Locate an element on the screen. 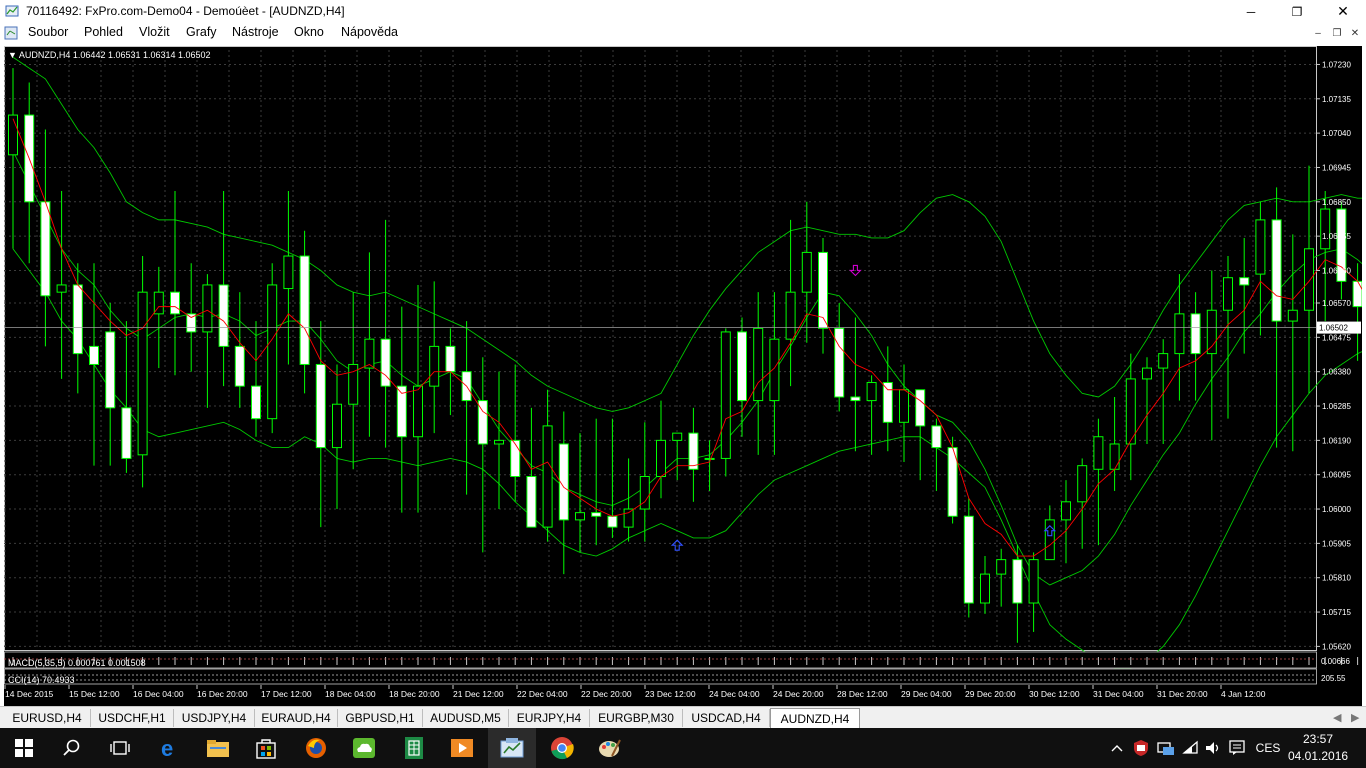 This screenshot has height=768, width=1366. edge-icon: e is located at coordinates (170, 748).